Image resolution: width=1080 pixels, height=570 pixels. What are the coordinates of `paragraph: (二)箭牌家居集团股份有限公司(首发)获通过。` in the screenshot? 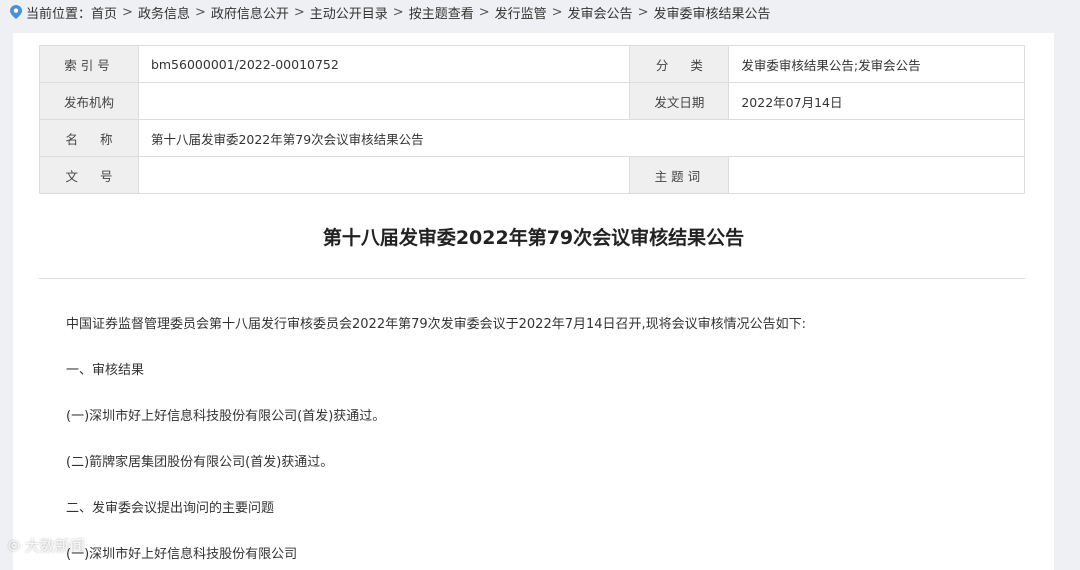 It's located at (200, 462).